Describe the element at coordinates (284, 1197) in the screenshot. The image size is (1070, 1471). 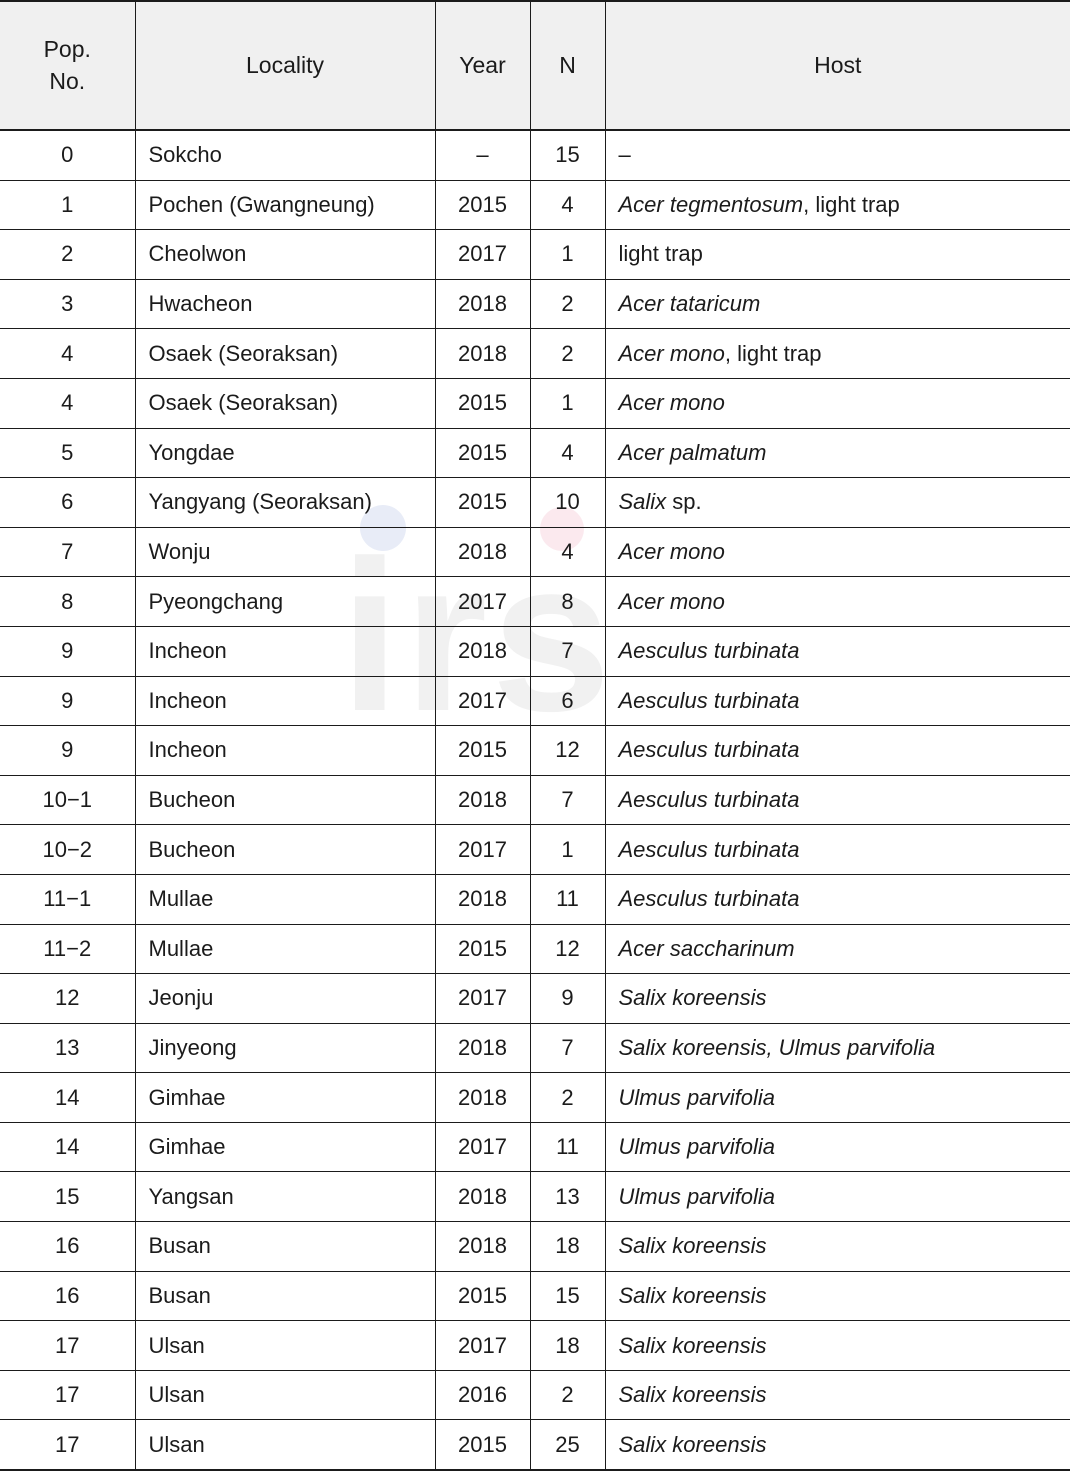
I see `cell-locality: Yangsan` at that location.